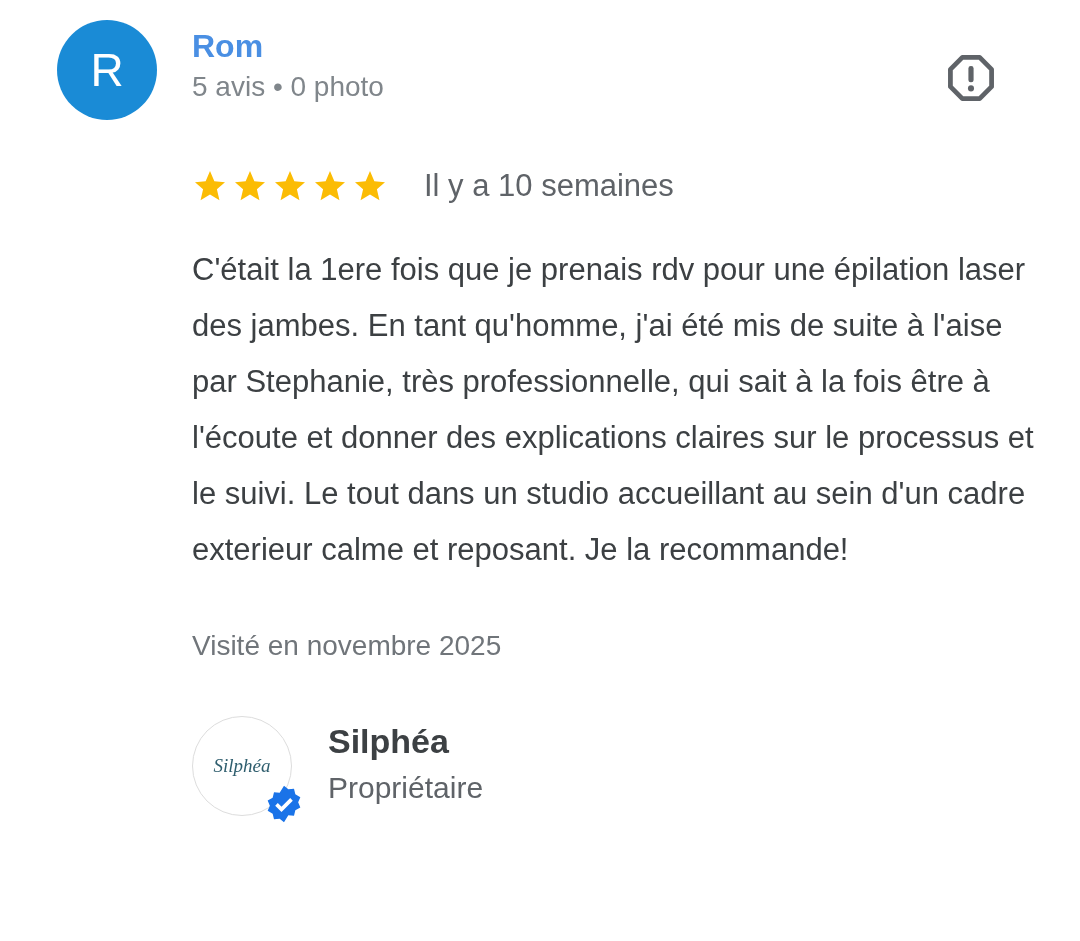  I want to click on review-date: Il y a 10 semaines, so click(549, 186).